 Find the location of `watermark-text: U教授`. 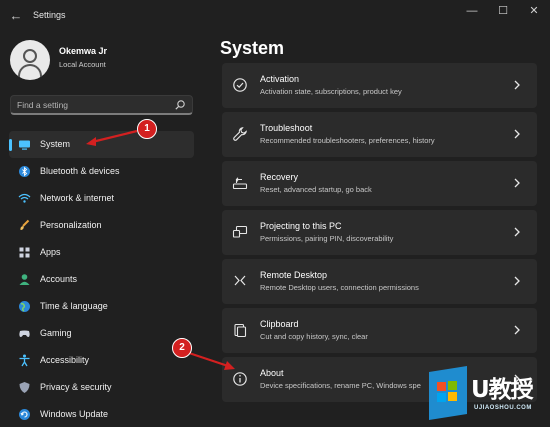

watermark-text: U教授 is located at coordinates (502, 390).